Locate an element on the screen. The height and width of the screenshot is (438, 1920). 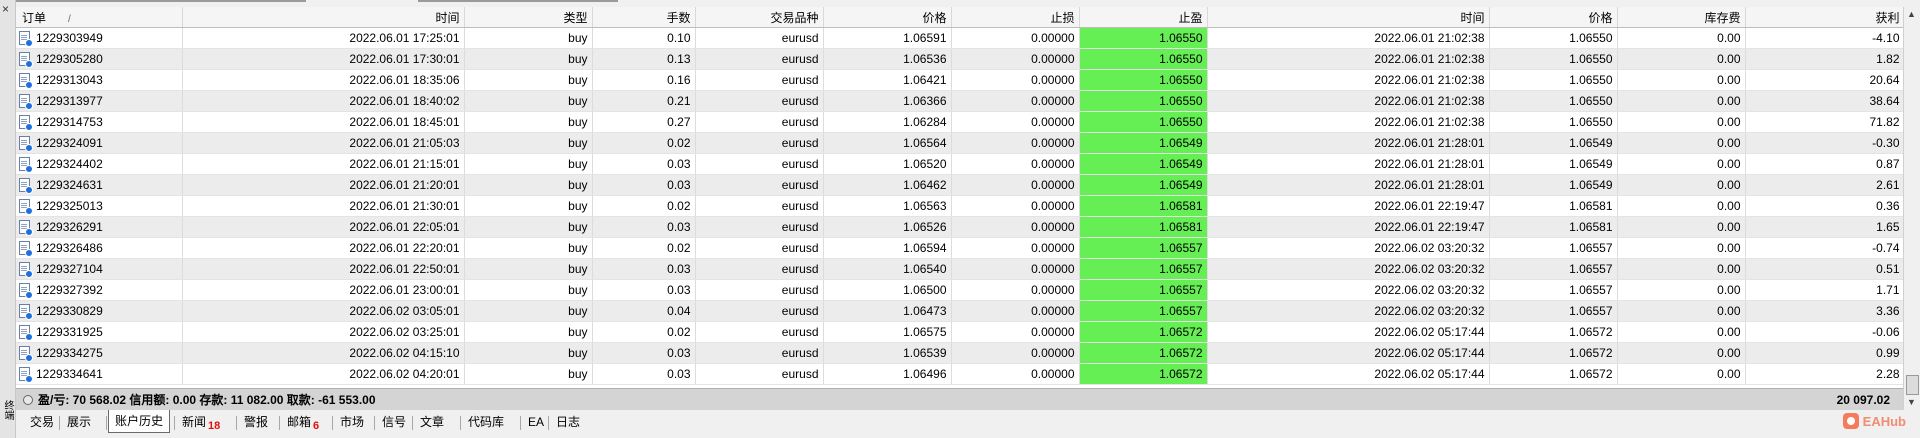
tab-0: 交易 is located at coordinates (42, 422).